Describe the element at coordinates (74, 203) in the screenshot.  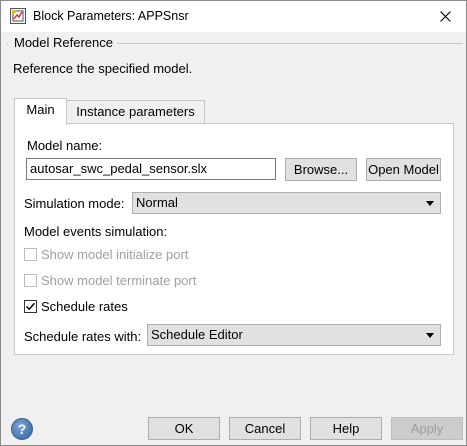
I see `simulation-mode-label: Simulation mode:` at that location.